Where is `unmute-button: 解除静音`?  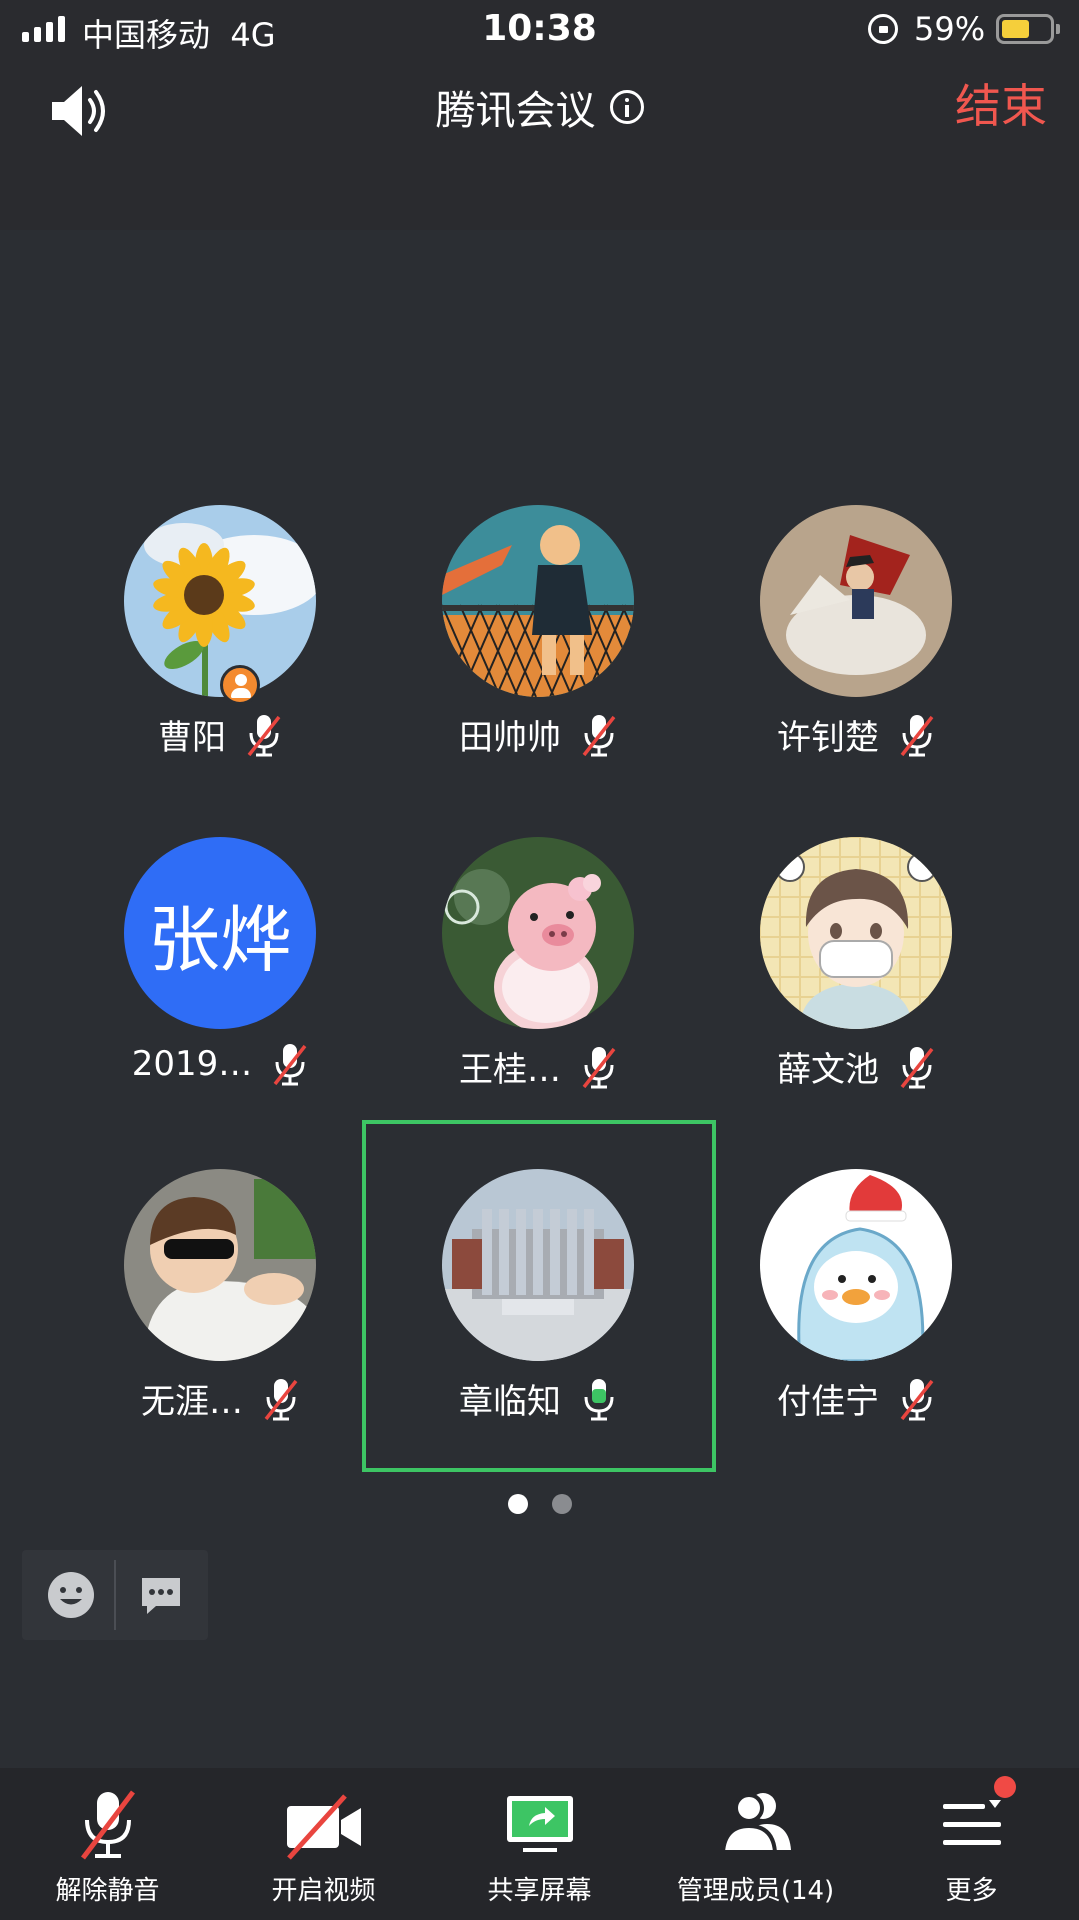
unmute-button: 解除静音 is located at coordinates (107, 1844).